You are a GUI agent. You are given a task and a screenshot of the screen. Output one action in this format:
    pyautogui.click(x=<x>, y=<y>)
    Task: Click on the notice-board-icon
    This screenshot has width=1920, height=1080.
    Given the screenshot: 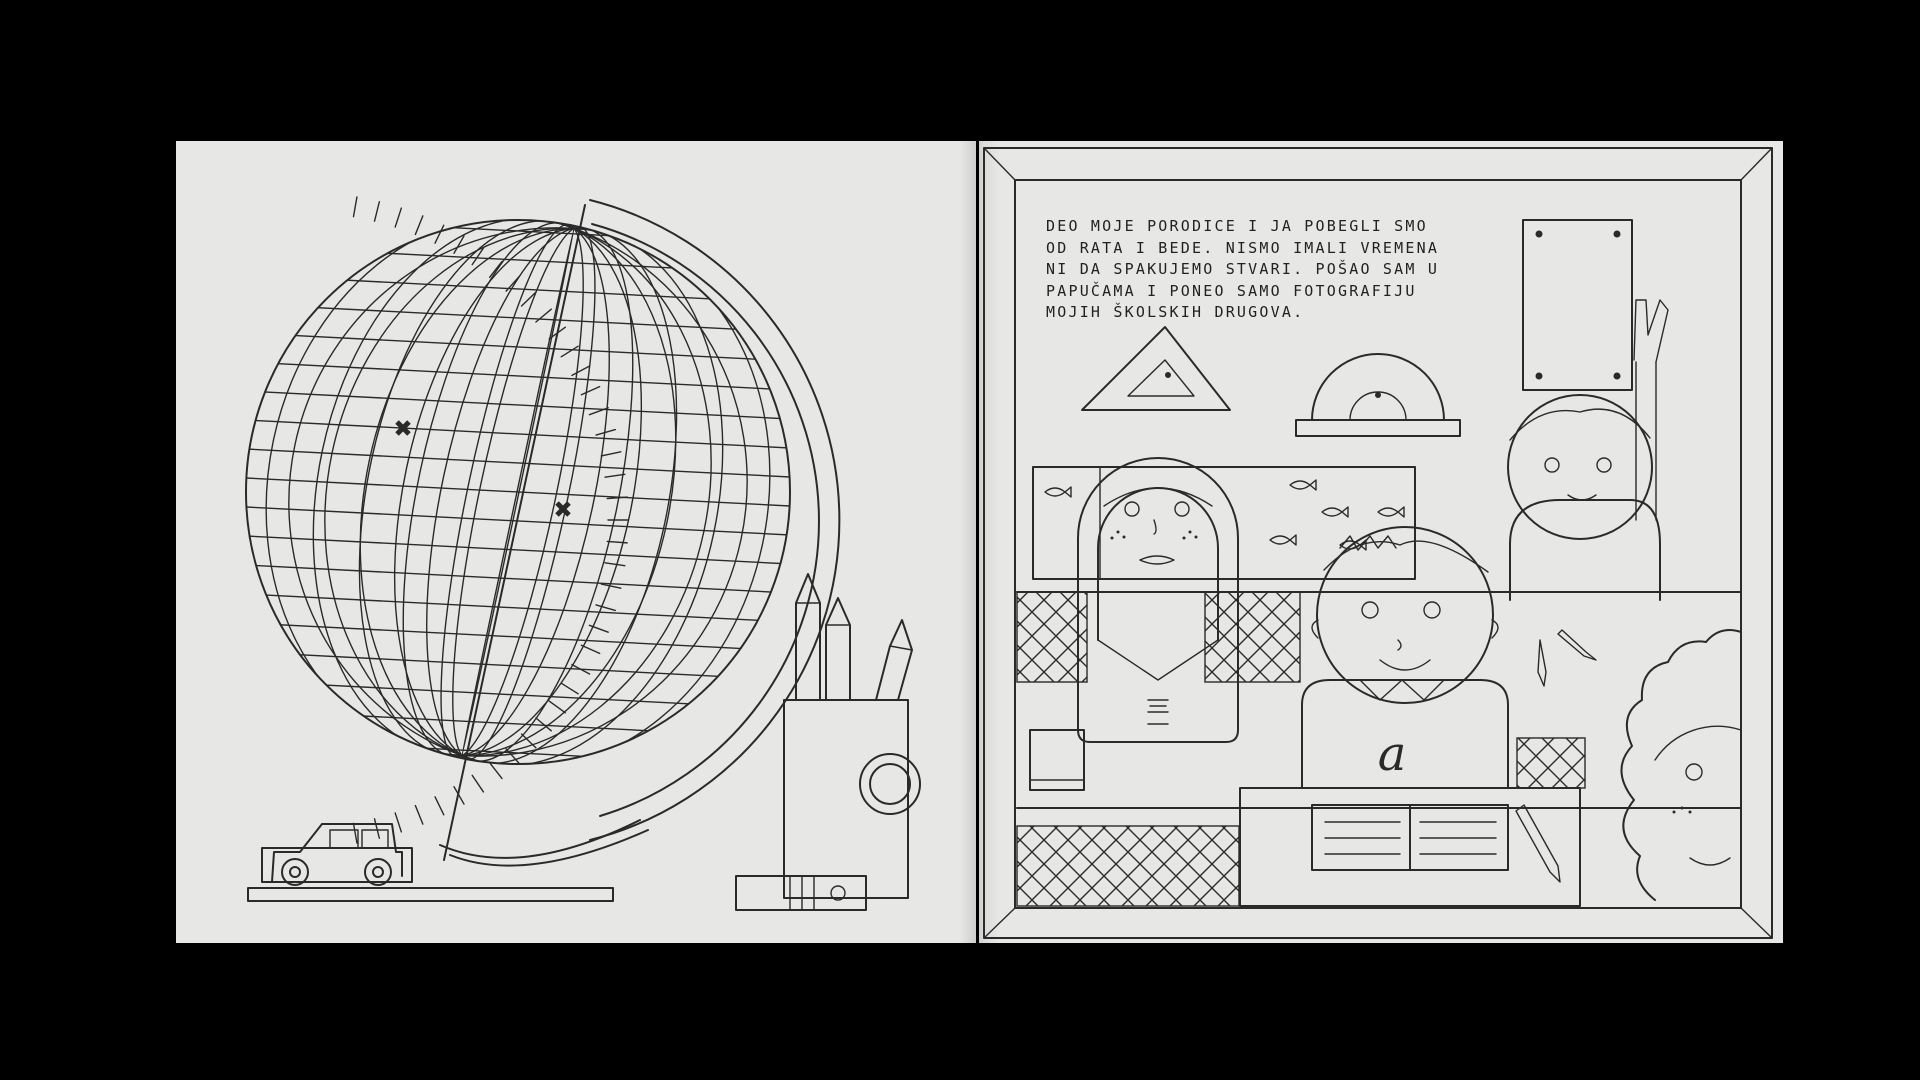 What is the action you would take?
    pyautogui.click(x=1577, y=305)
    